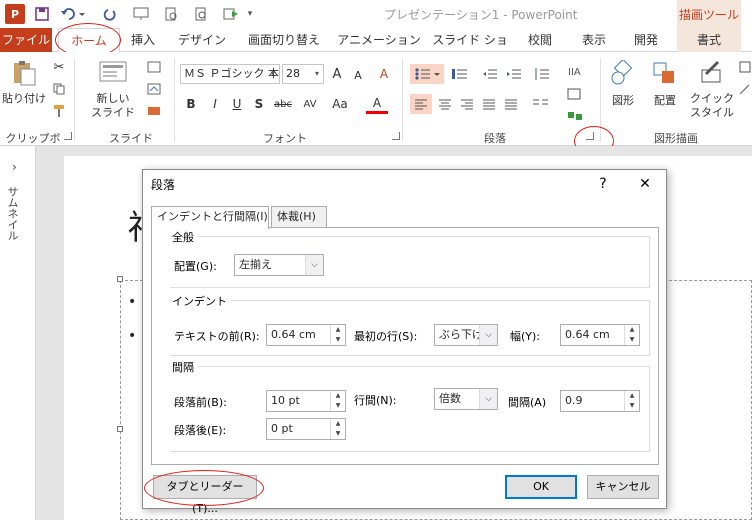 This screenshot has height=520, width=752. Describe the element at coordinates (427, 74) in the screenshot. I see `bullets-button` at that location.